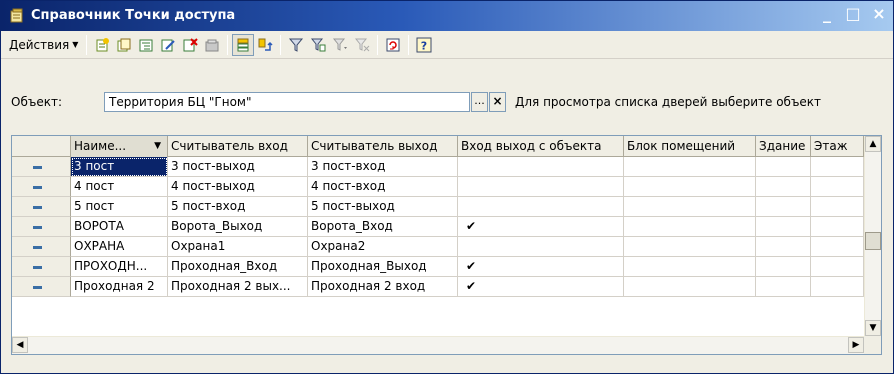  Describe the element at coordinates (238, 247) in the screenshot. I see `cell-reader-in: Охрана1` at that location.